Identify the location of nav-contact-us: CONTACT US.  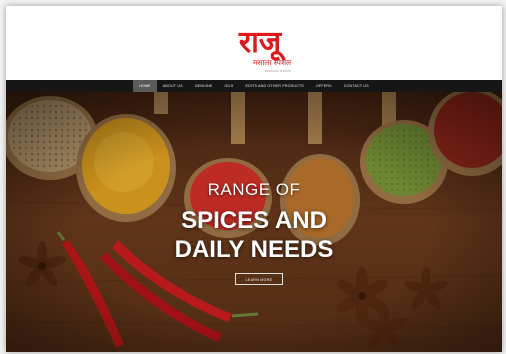
(356, 86).